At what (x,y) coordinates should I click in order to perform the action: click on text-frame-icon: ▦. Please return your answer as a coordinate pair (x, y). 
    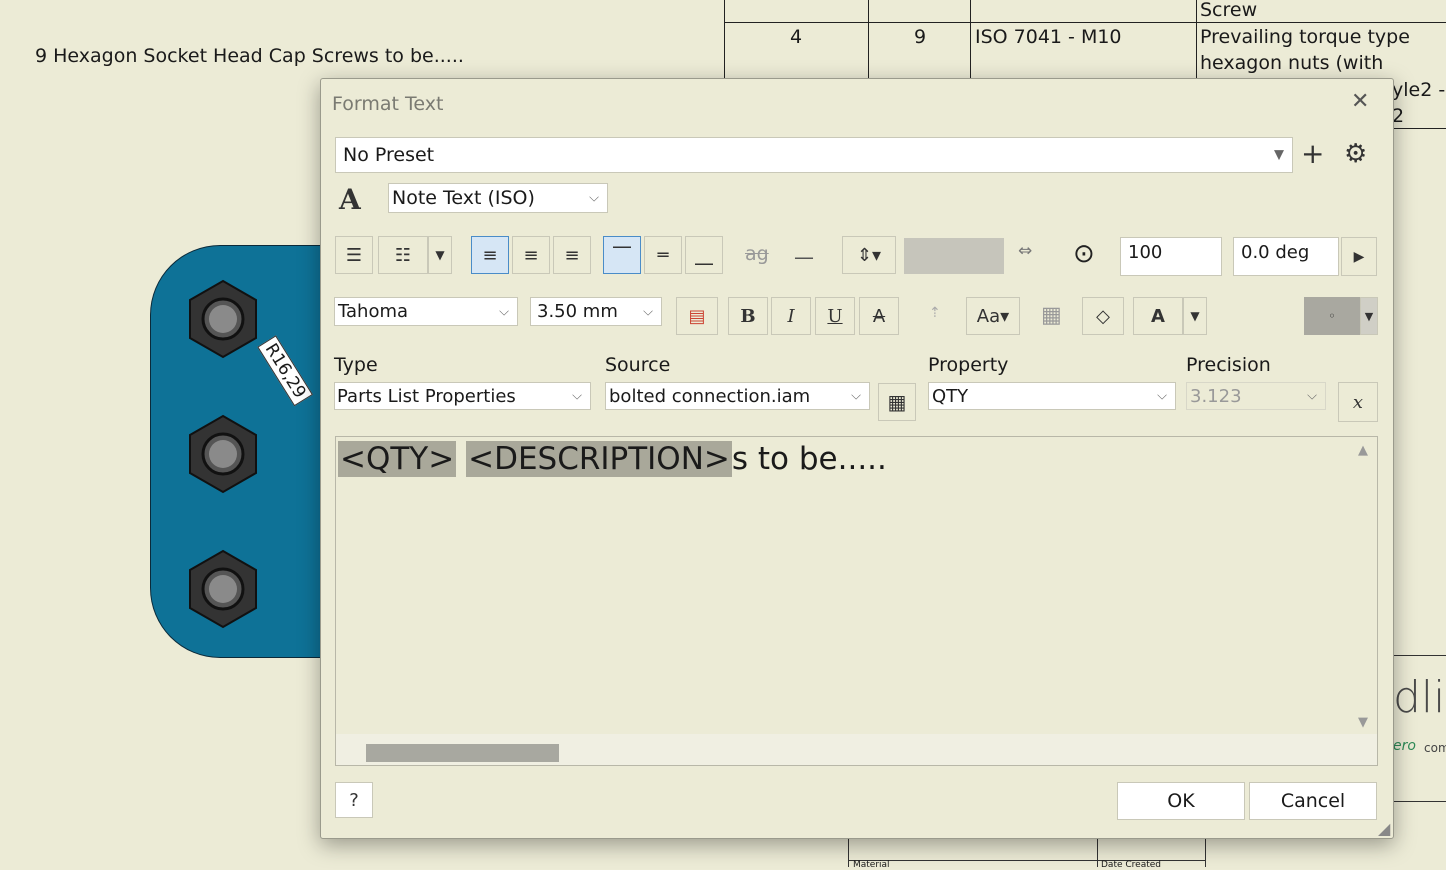
    Looking at the image, I should click on (1051, 315).